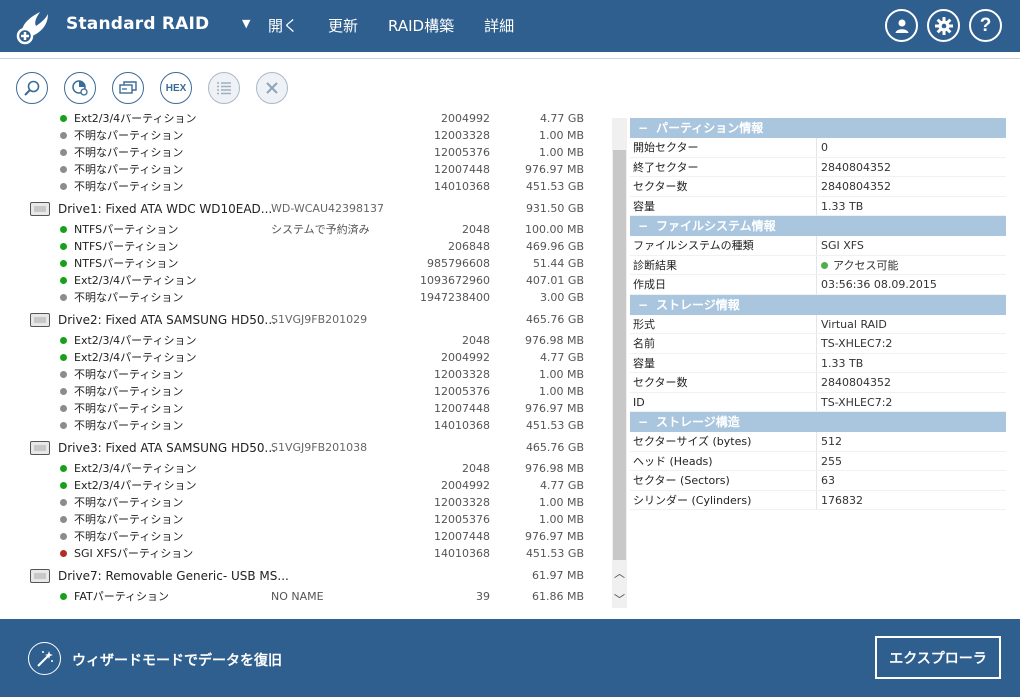  What do you see at coordinates (818, 128) in the screenshot?
I see `property-section-header: − パーティション情報` at bounding box center [818, 128].